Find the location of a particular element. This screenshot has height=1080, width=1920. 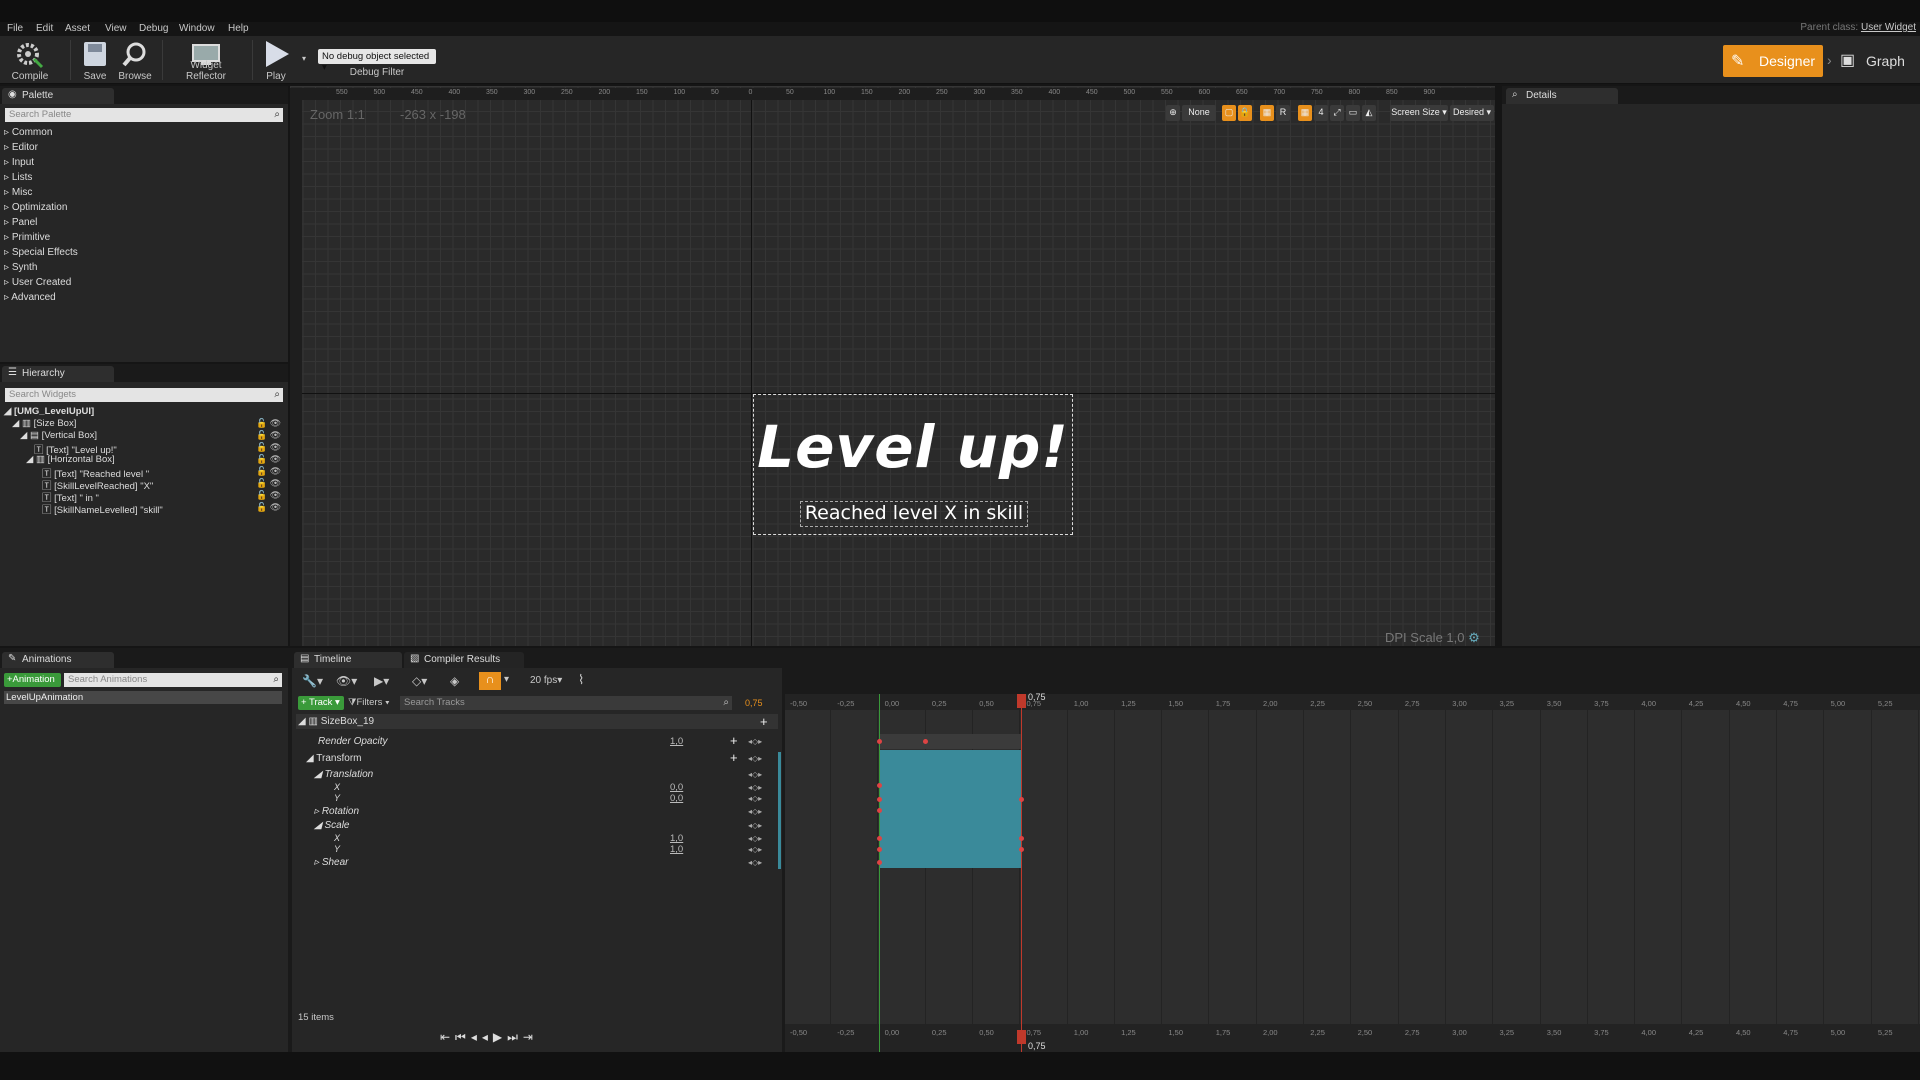

playback-controls: ⇤⏮◂◂▶⏭⇥ is located at coordinates (489, 1037).